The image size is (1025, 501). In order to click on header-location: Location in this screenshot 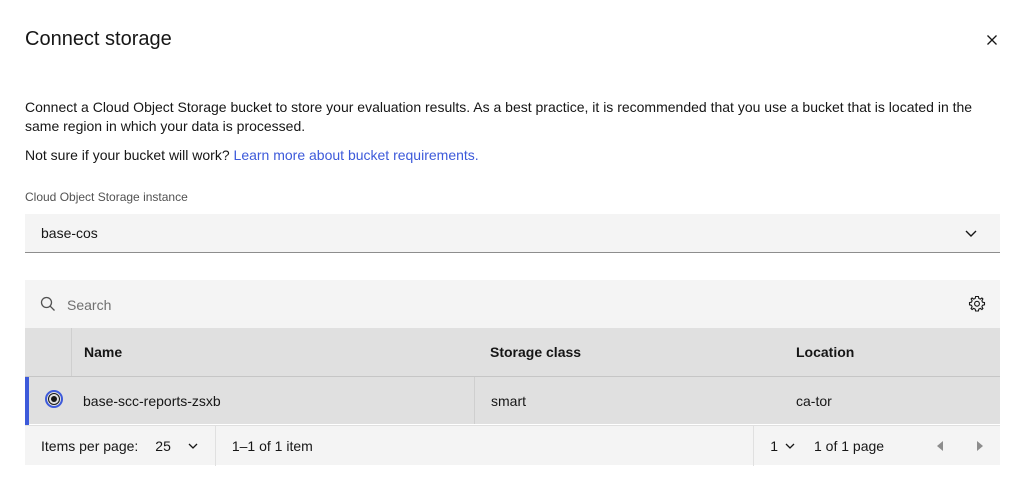, I will do `click(890, 352)`.